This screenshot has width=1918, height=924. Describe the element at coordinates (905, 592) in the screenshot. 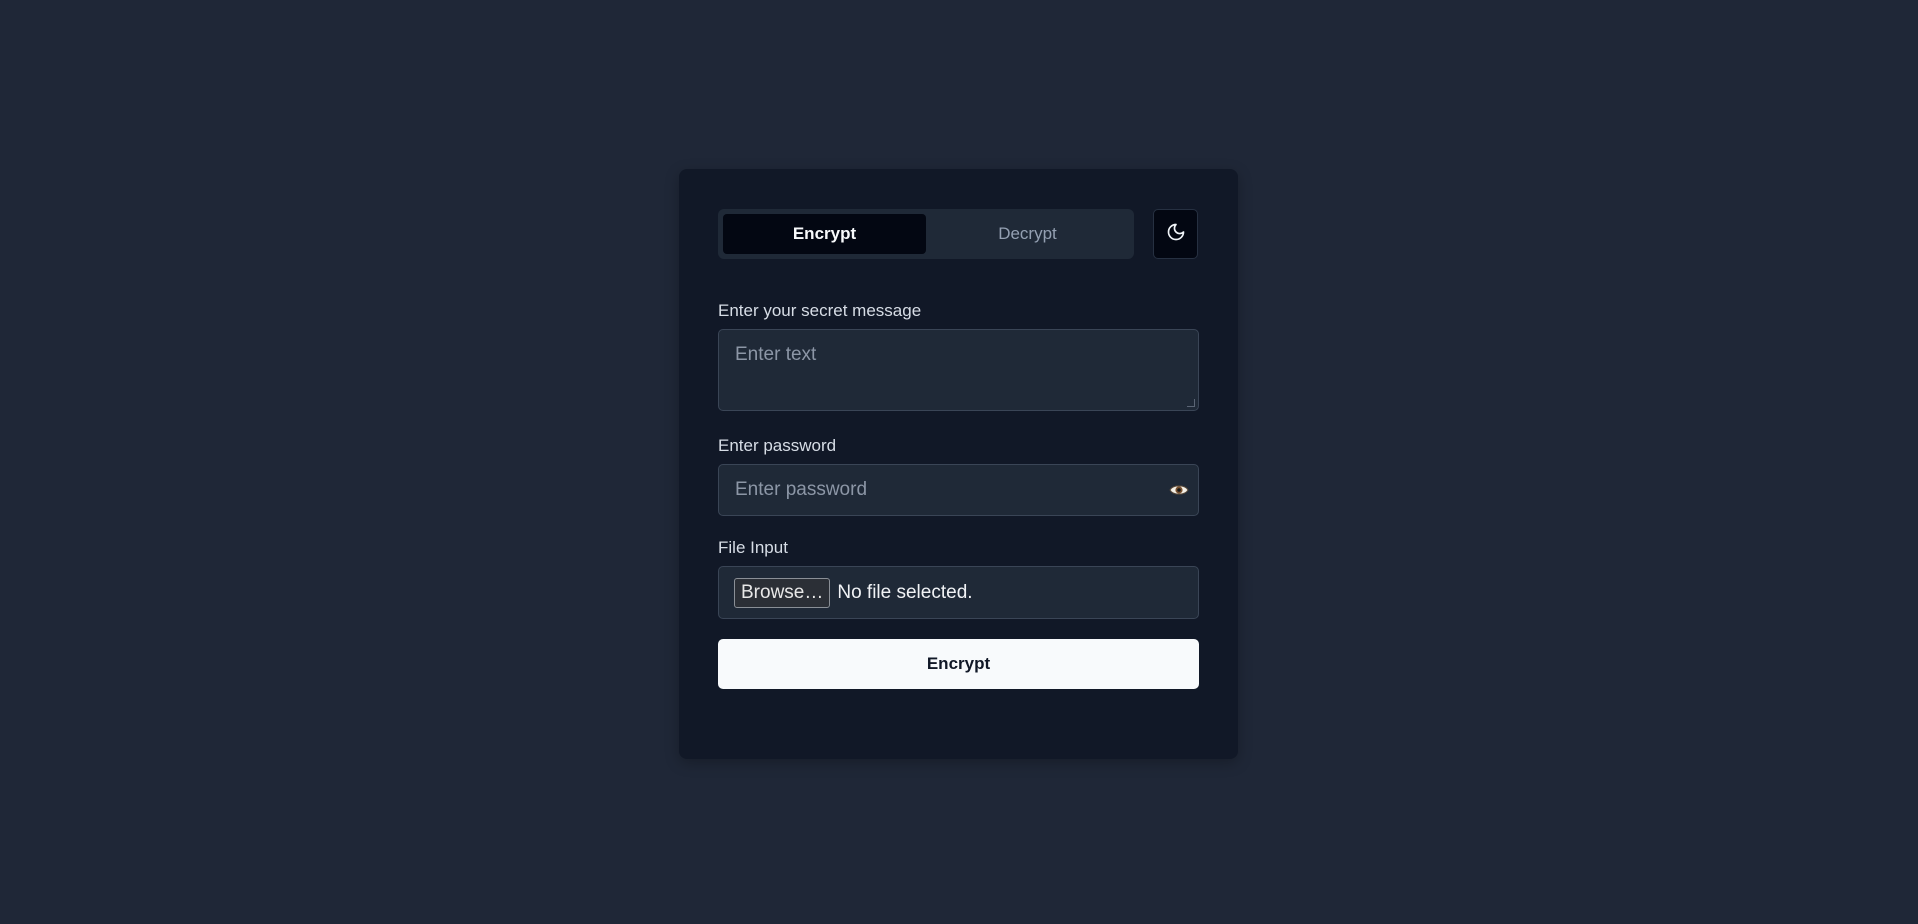

I see `file-status-text: No file selected.` at that location.